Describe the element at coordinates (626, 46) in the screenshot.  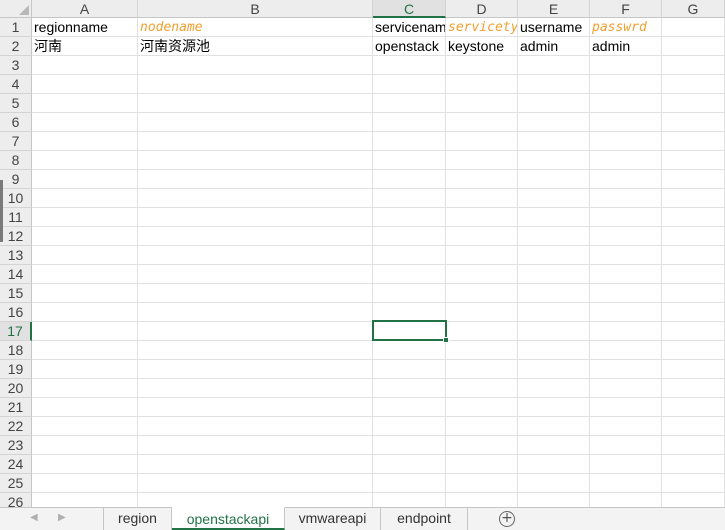
I see `cell-f2: admin` at that location.